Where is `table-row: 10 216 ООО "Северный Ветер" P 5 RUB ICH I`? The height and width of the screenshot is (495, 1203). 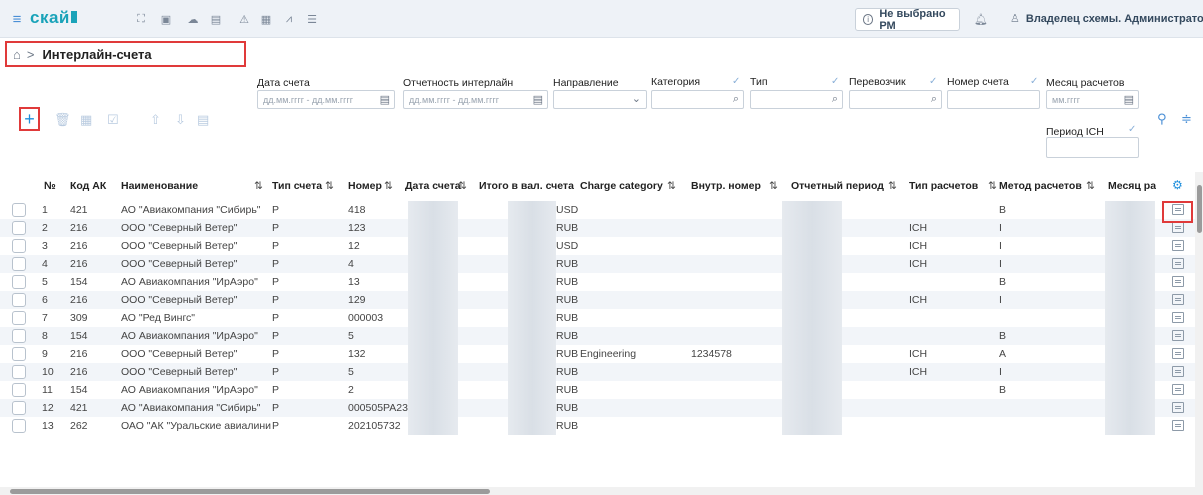 table-row: 10 216 ООО "Северный Ветер" P 5 RUB ICH I is located at coordinates (597, 372).